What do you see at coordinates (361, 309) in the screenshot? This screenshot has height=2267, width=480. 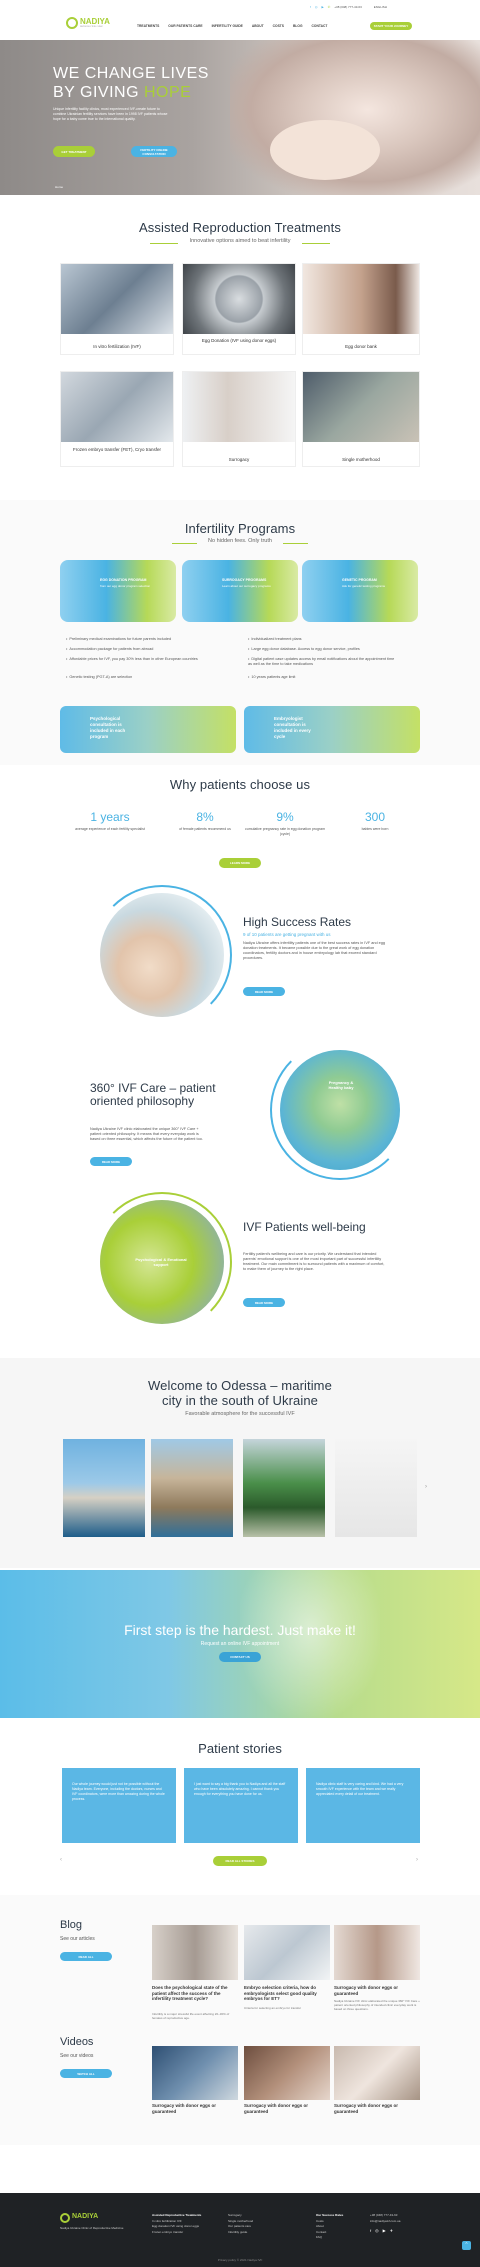 I see `treatment-card-egg-bank: Egg donor bank` at bounding box center [361, 309].